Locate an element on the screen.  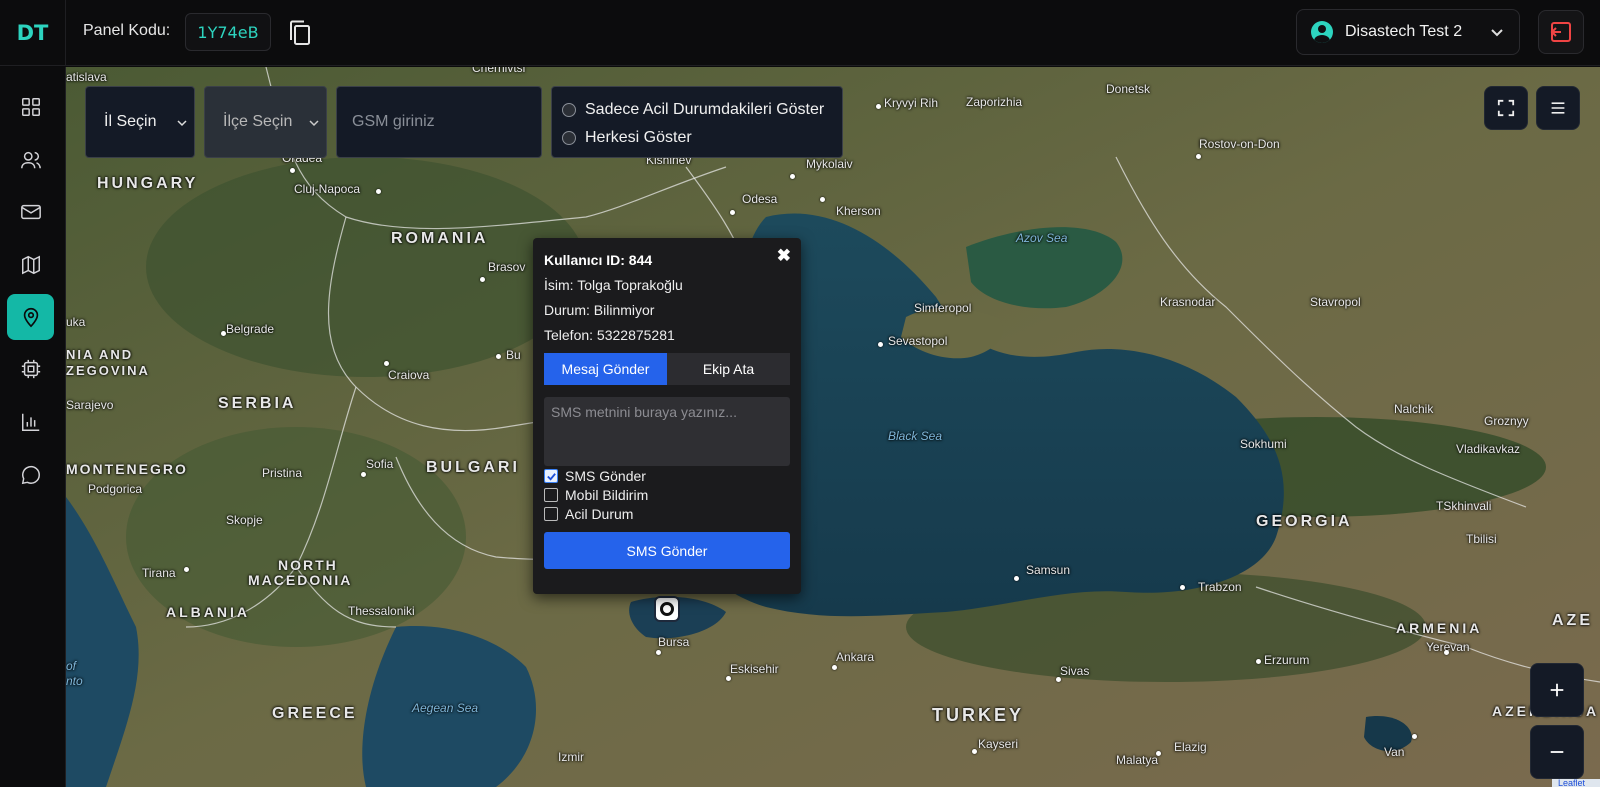
fullscreen-icon is located at coordinates (1506, 108).